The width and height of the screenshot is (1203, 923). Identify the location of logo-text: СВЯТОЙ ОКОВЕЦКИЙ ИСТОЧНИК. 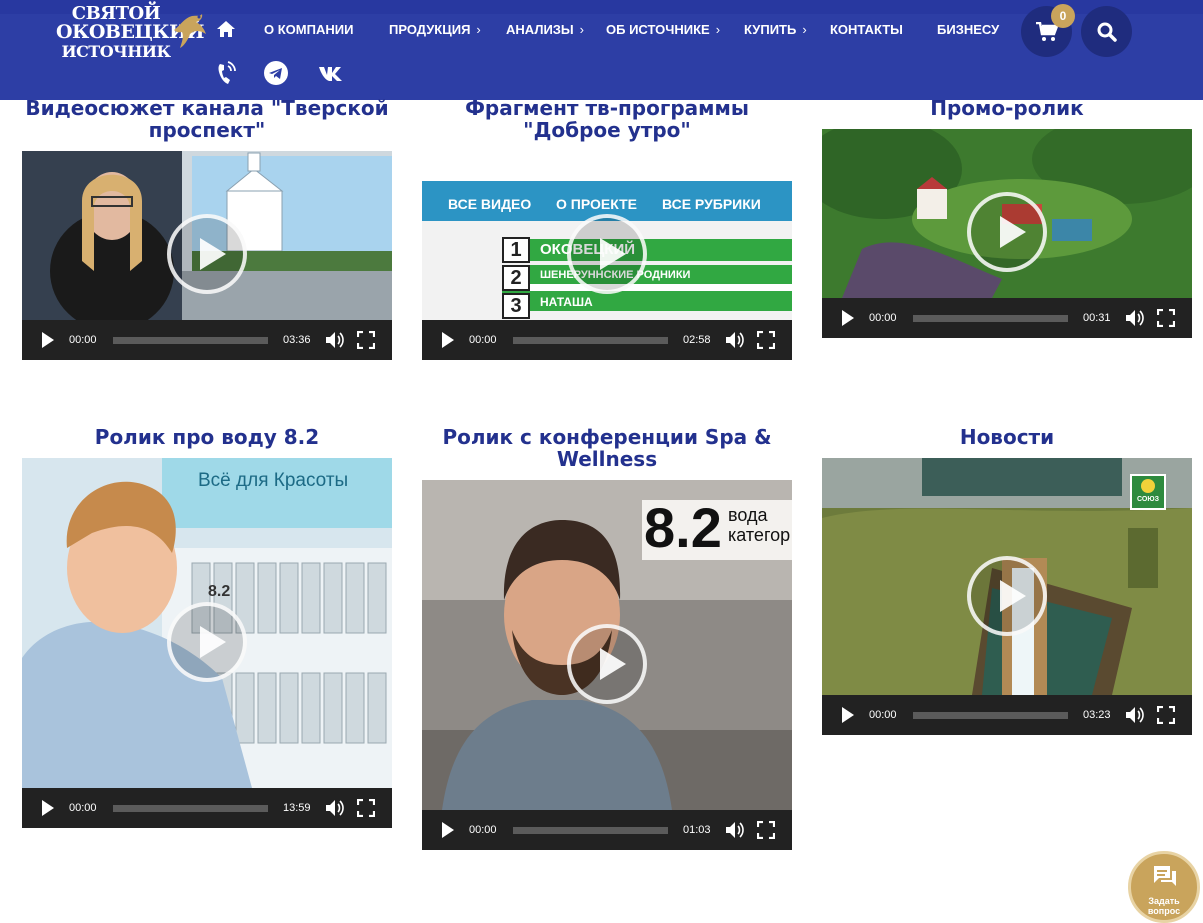
(130, 32).